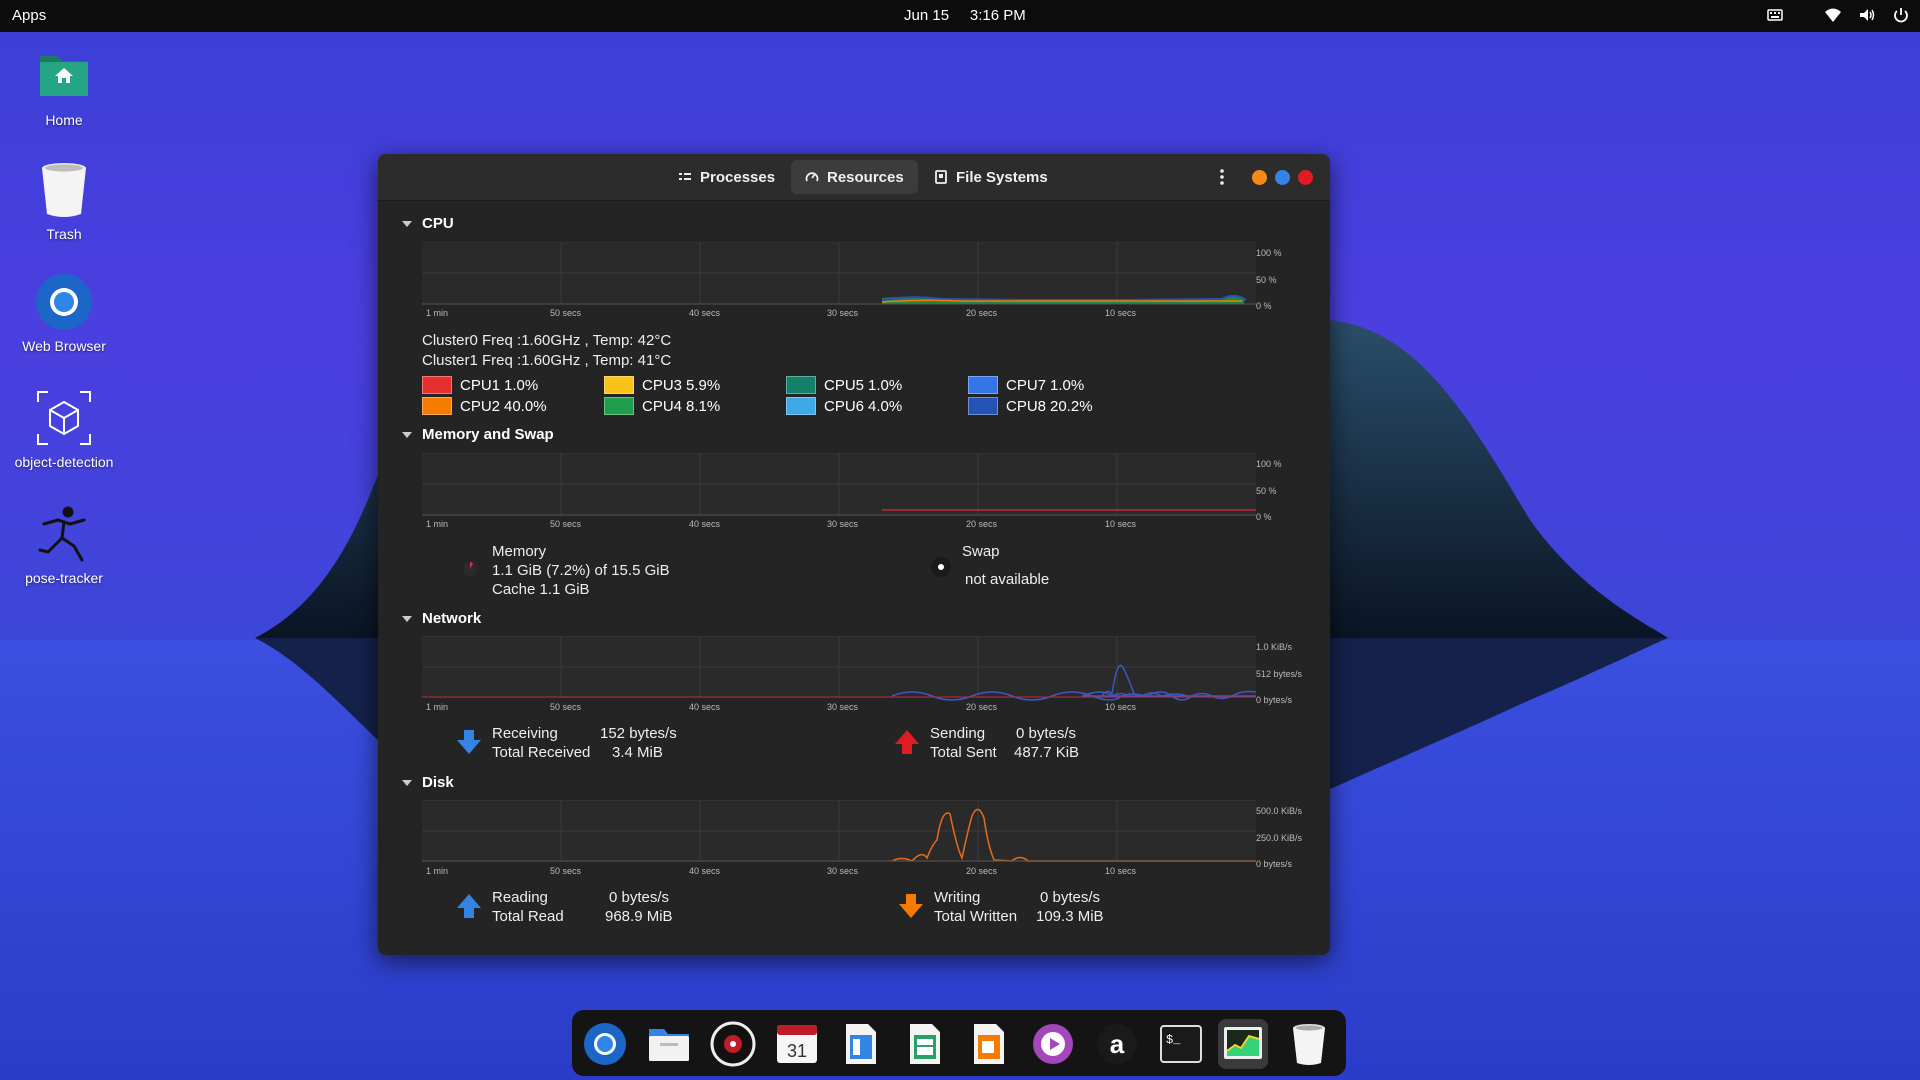 Image resolution: width=1920 pixels, height=1080 pixels. I want to click on memory-pie-icon, so click(470, 570).